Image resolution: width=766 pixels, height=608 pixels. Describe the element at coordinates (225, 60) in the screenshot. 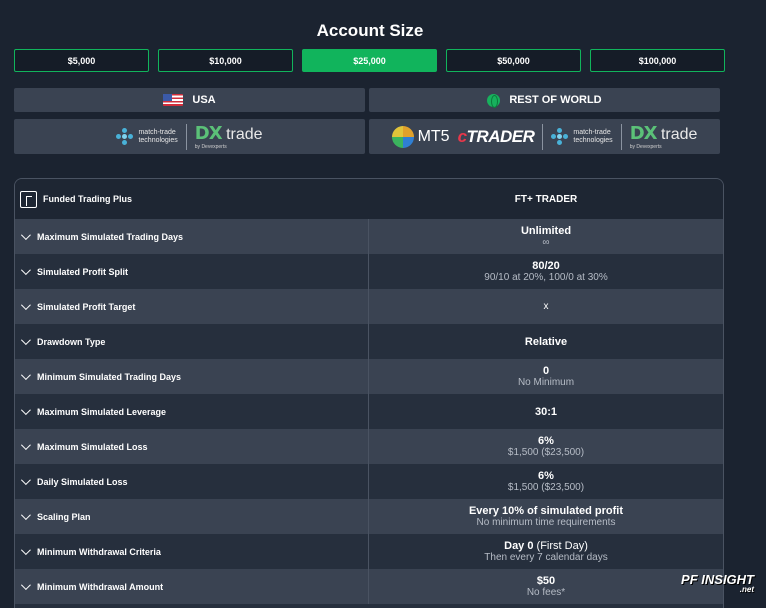

I see `size-button-10000: $10,000` at that location.